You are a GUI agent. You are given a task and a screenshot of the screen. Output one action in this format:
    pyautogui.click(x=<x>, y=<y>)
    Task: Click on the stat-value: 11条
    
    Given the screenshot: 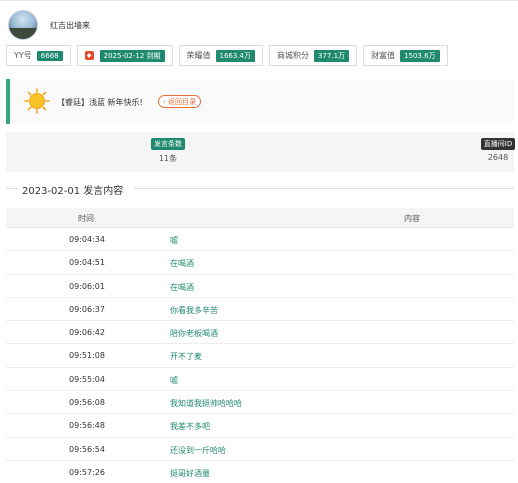 What is the action you would take?
    pyautogui.click(x=168, y=158)
    